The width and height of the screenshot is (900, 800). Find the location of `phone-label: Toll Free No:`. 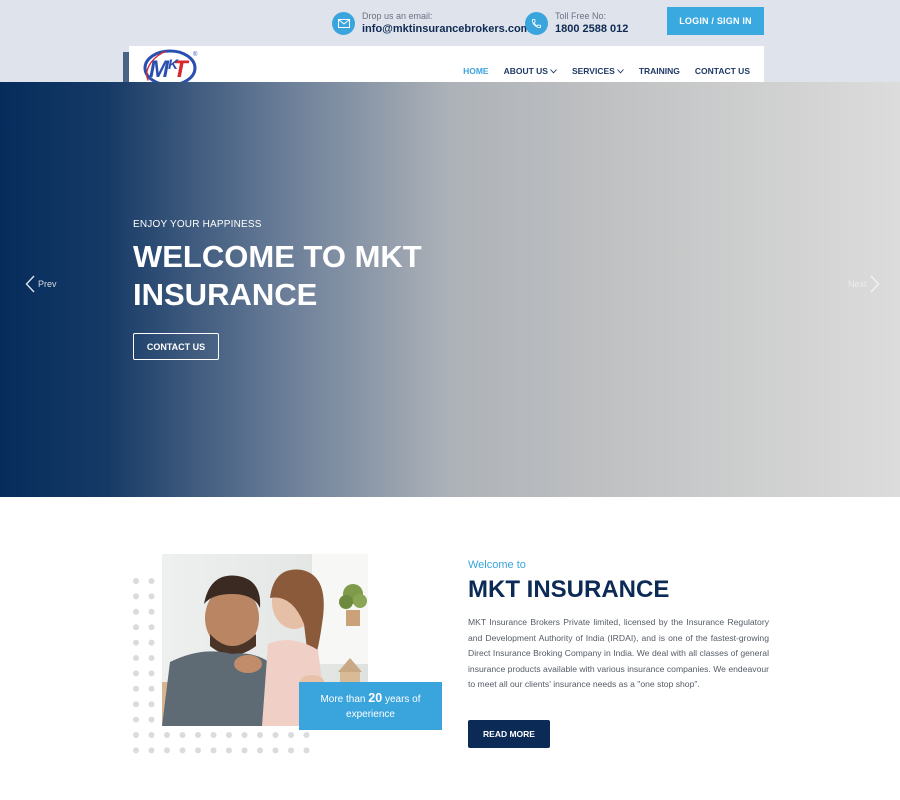

phone-label: Toll Free No: is located at coordinates (581, 16).